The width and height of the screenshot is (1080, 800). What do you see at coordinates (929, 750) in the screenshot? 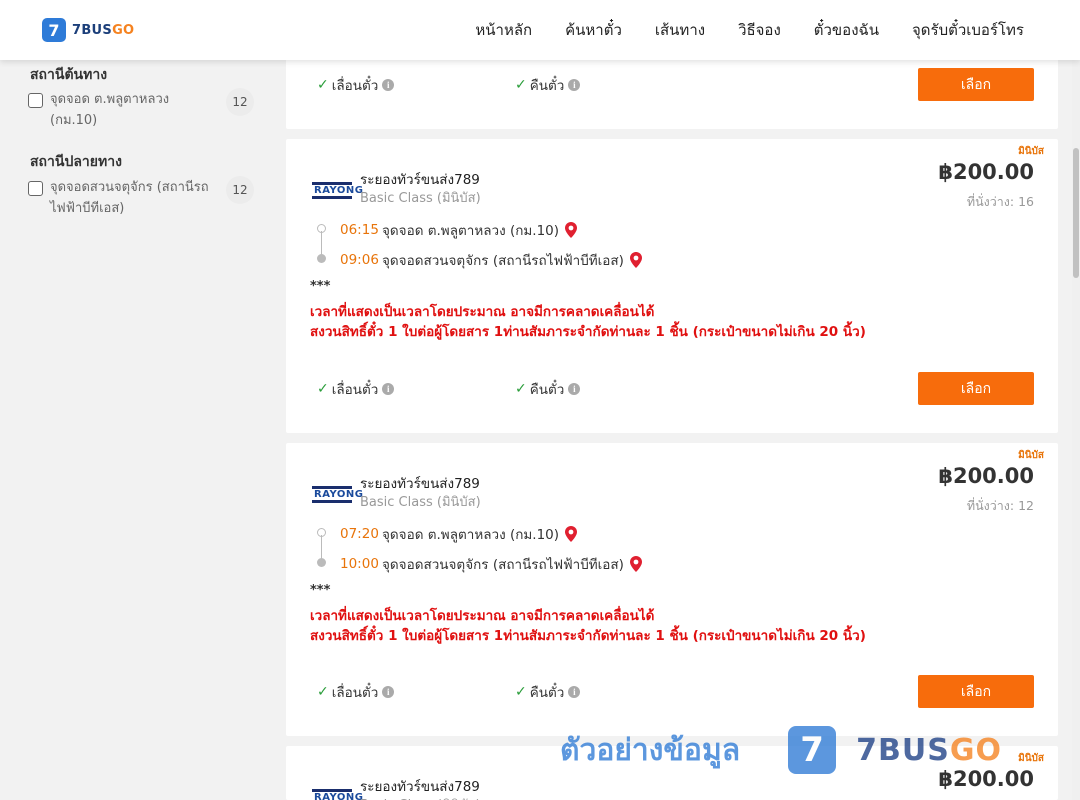
I see `watermark-brand: 7BUSGO` at bounding box center [929, 750].